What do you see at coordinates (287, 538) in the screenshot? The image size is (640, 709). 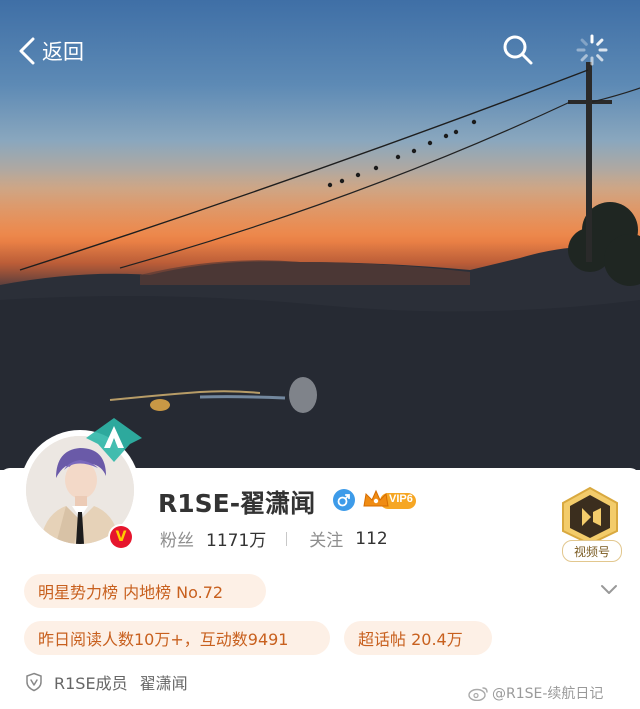 I see `stats-divider` at bounding box center [287, 538].